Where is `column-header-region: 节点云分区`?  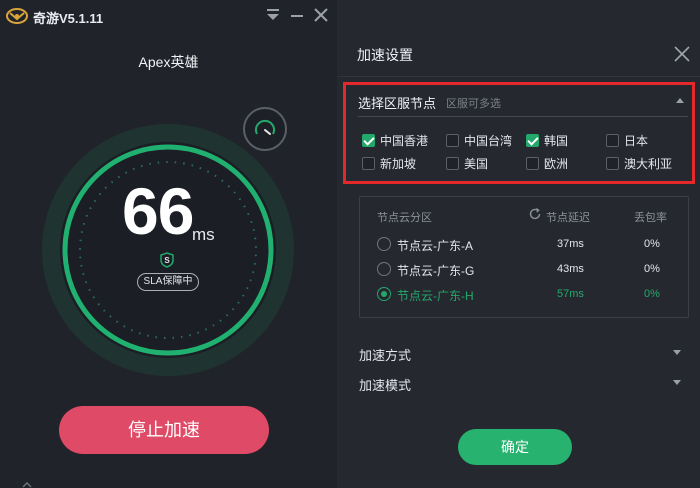
column-header-region: 节点云分区 is located at coordinates (404, 218).